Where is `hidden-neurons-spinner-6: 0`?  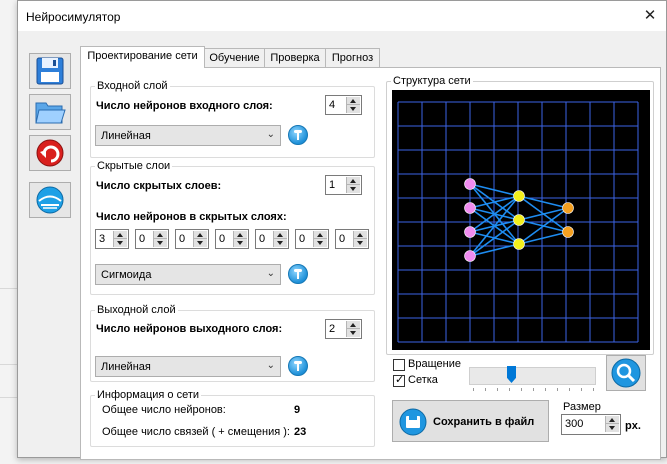
hidden-neurons-spinner-6: 0 is located at coordinates (312, 239).